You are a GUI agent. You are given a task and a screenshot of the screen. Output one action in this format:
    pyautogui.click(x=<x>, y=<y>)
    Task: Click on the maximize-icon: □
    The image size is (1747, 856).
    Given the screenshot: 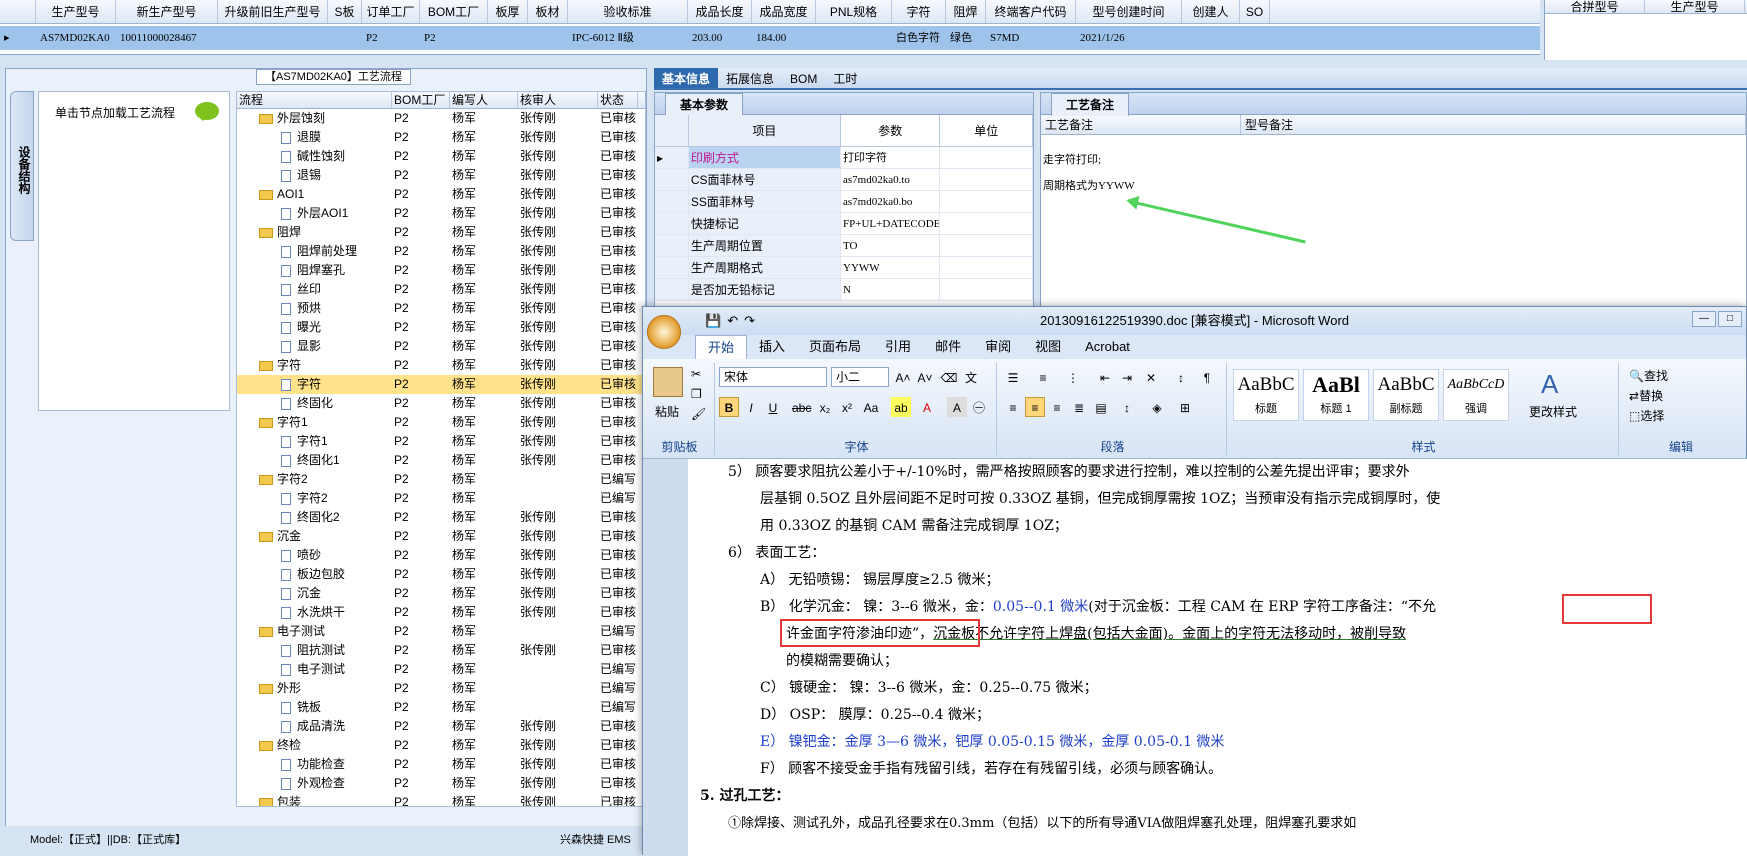 What is the action you would take?
    pyautogui.click(x=1730, y=319)
    